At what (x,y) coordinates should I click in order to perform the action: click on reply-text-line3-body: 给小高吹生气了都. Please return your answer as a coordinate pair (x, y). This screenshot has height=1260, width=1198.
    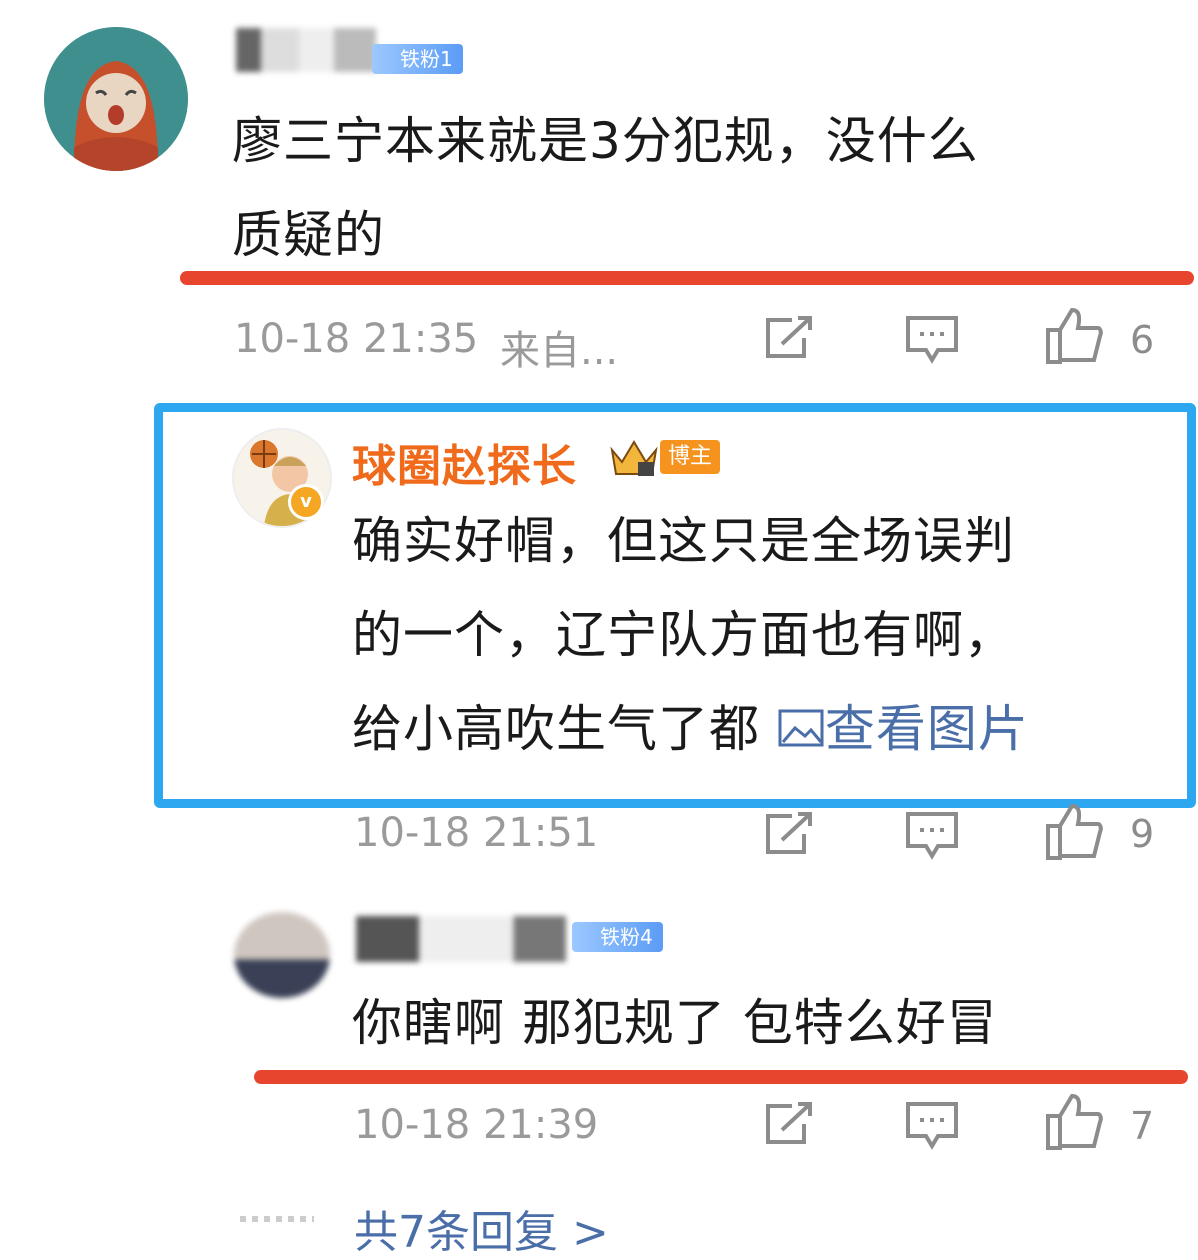
    Looking at the image, I should click on (556, 729).